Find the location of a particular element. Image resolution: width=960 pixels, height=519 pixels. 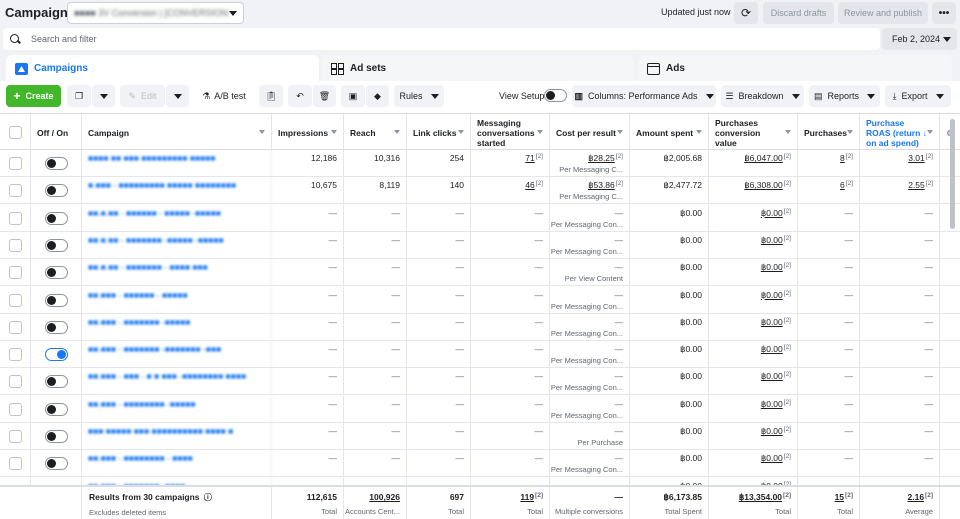

reports-button: ▤ Reports is located at coordinates (844, 96).